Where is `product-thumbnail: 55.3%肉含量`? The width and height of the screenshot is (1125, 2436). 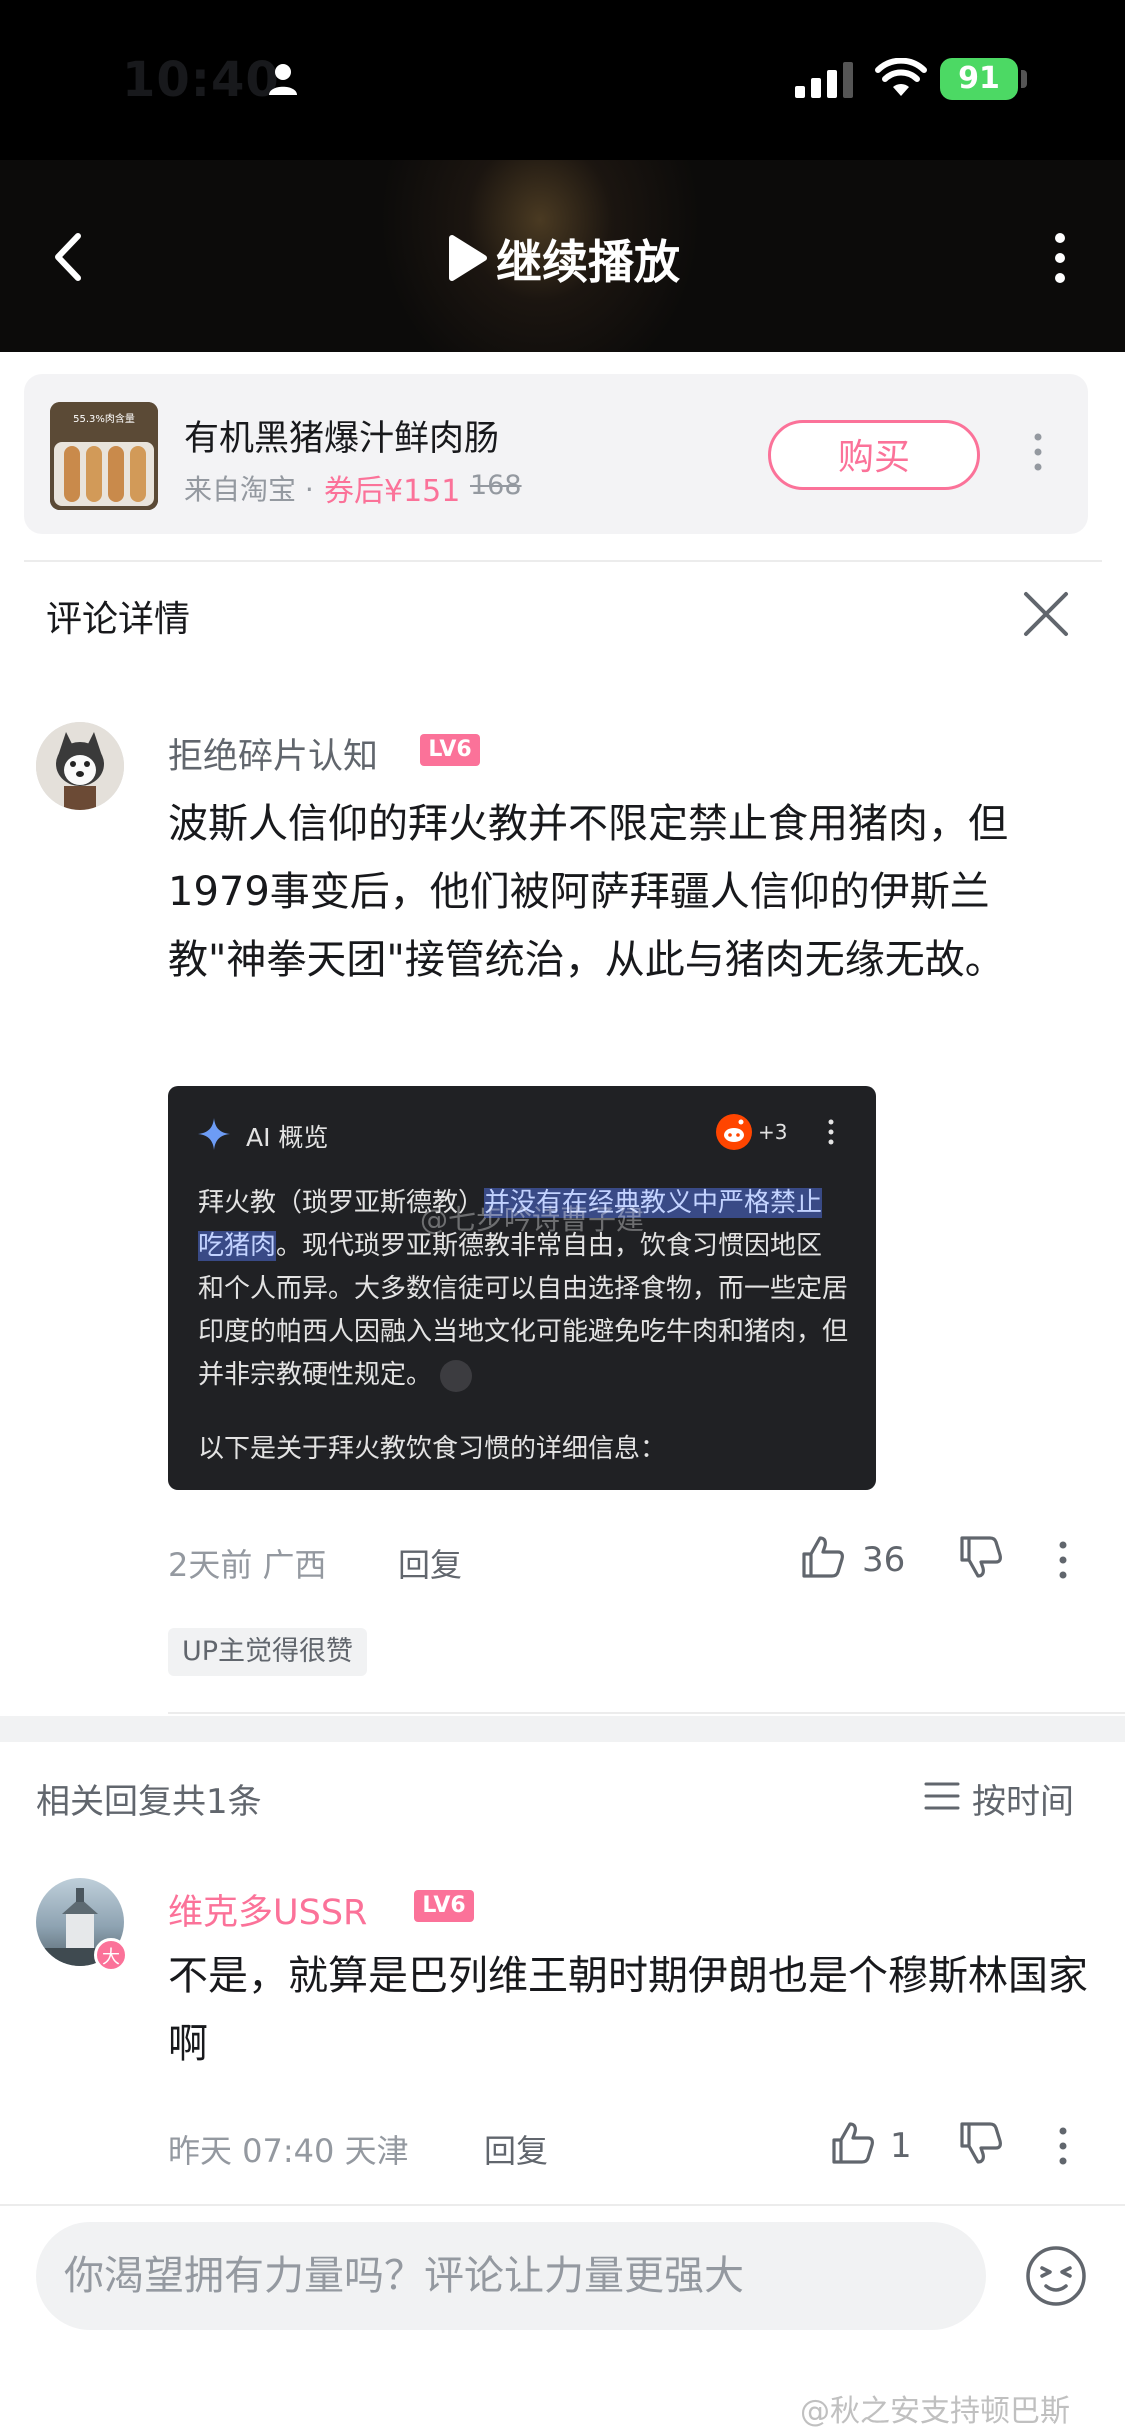
product-thumbnail: 55.3%肉含量 is located at coordinates (104, 456).